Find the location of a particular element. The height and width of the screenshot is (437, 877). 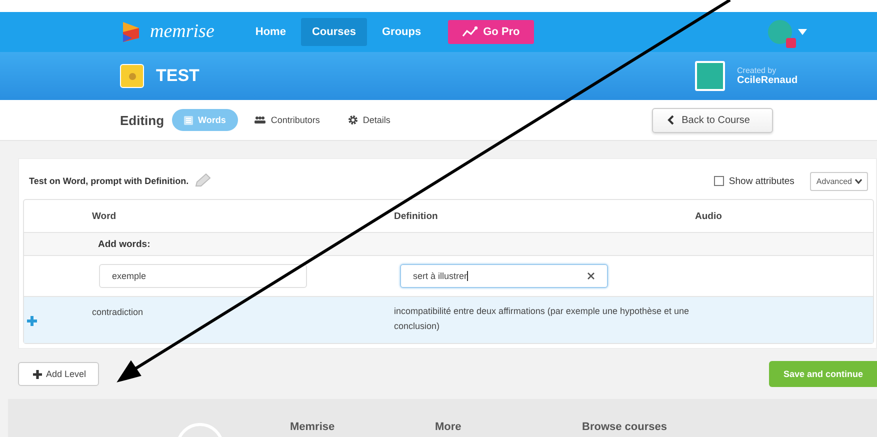

editing-tab: Details is located at coordinates (369, 120).